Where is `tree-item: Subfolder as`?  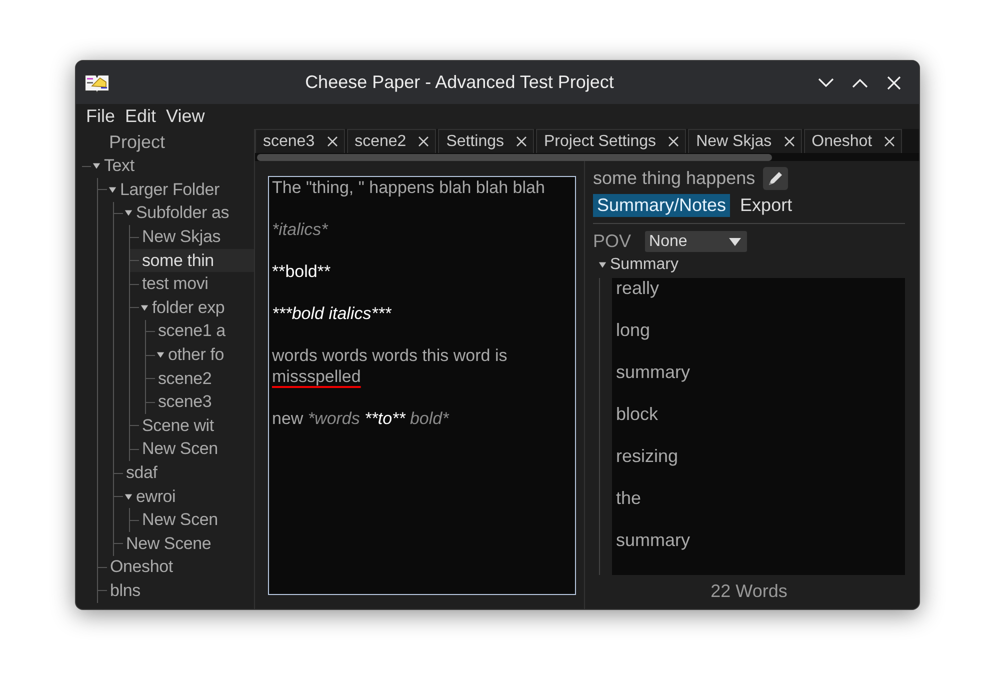
tree-item: Subfolder as is located at coordinates (184, 214).